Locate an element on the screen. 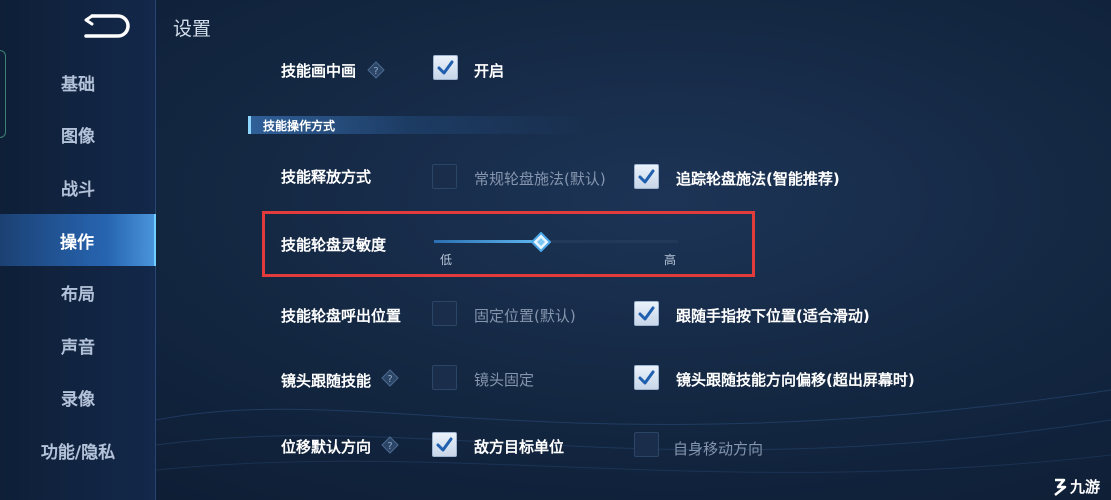 This screenshot has height=500, width=1111. skill-preview-checkbox is located at coordinates (445, 67).